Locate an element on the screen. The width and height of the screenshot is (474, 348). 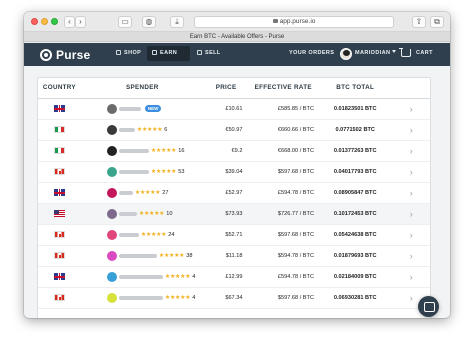
download-icon: ⤓ is located at coordinates (177, 22).